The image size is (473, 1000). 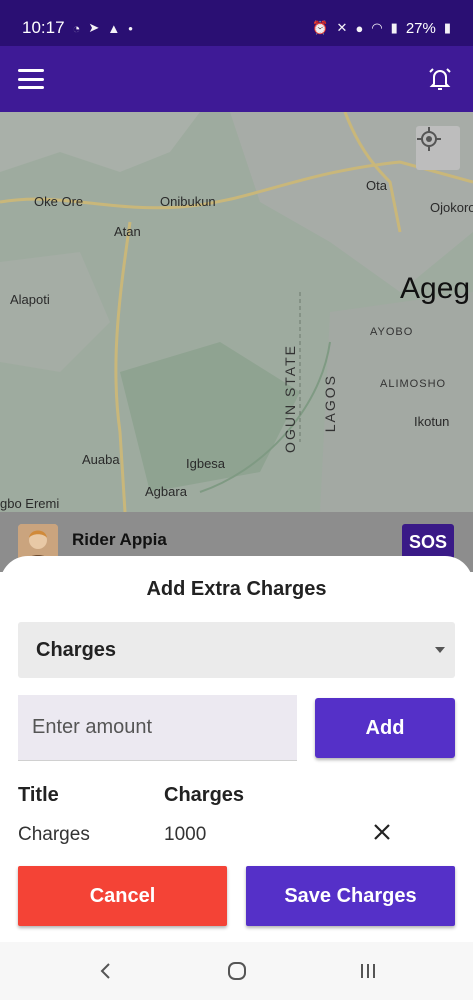 I want to click on chevron-down-icon, so click(x=440, y=650).